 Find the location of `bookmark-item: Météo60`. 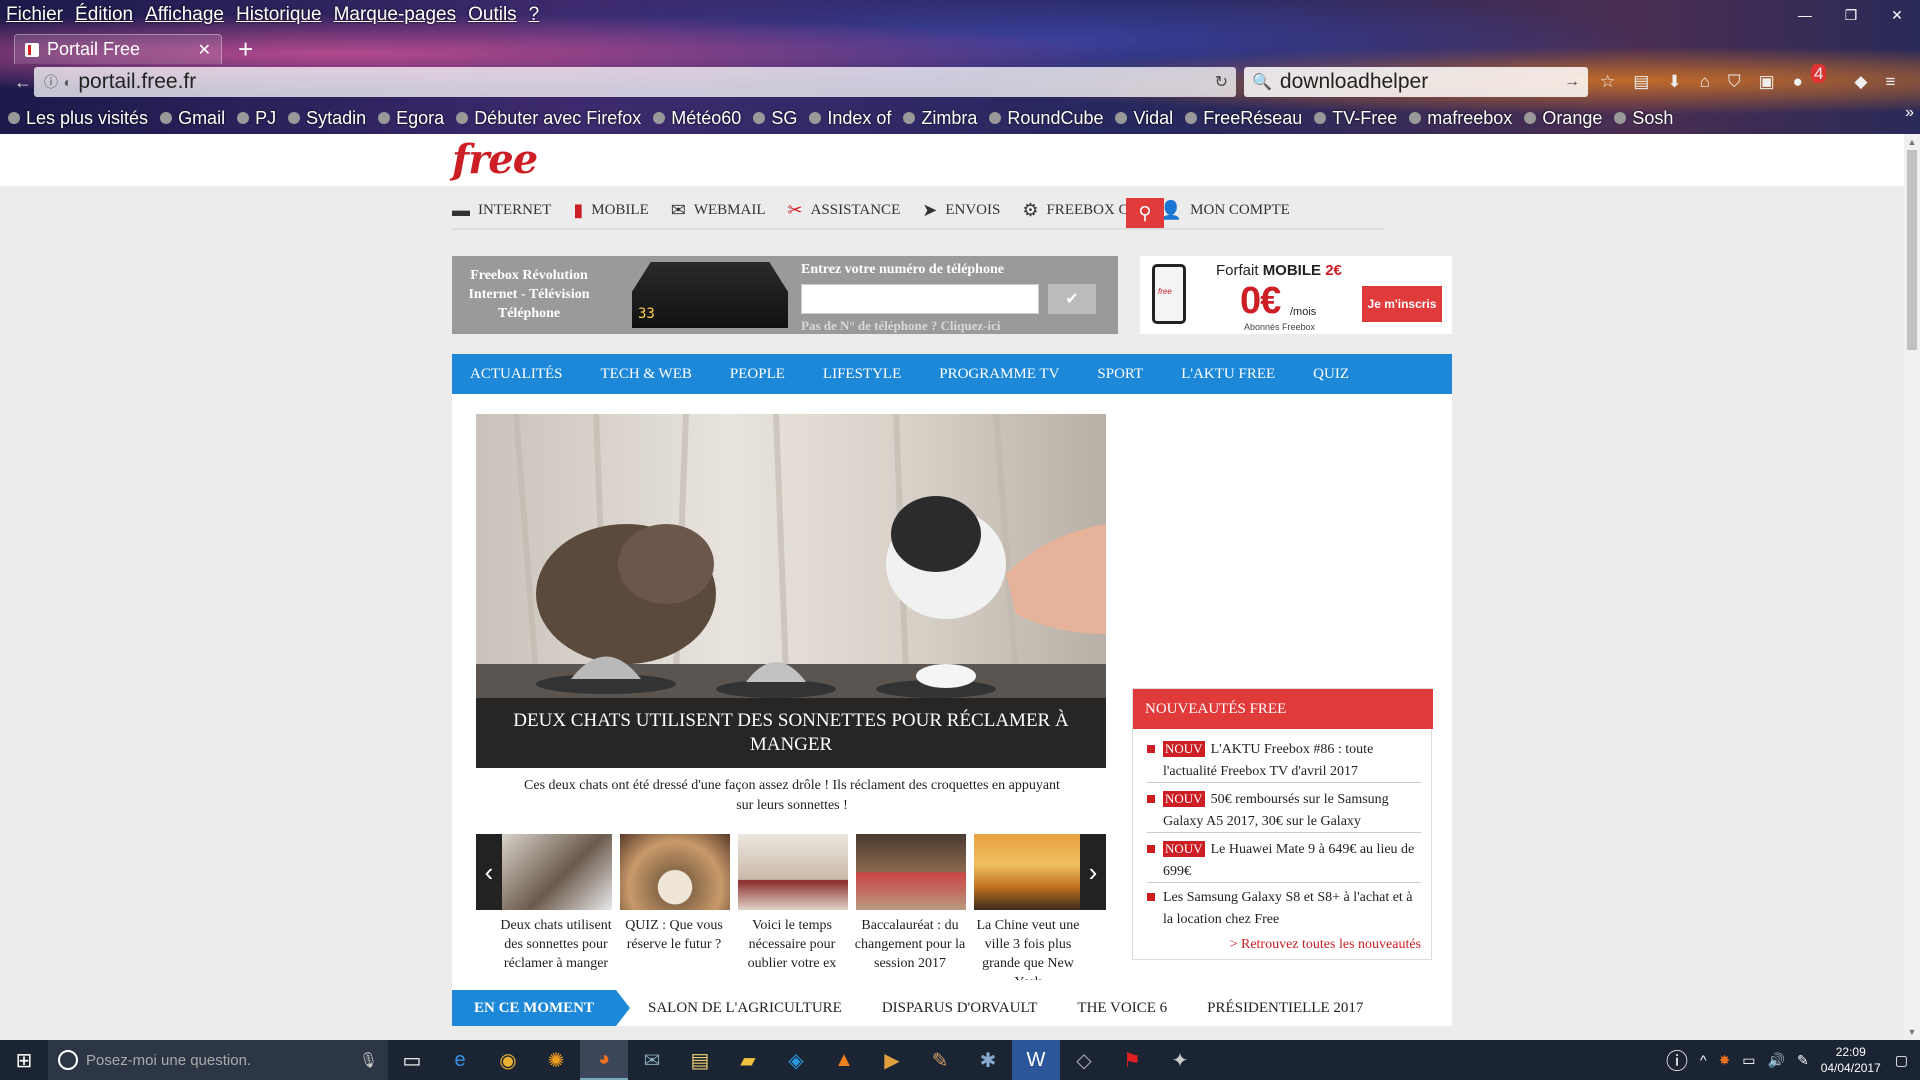

bookmark-item: Météo60 is located at coordinates (697, 118).